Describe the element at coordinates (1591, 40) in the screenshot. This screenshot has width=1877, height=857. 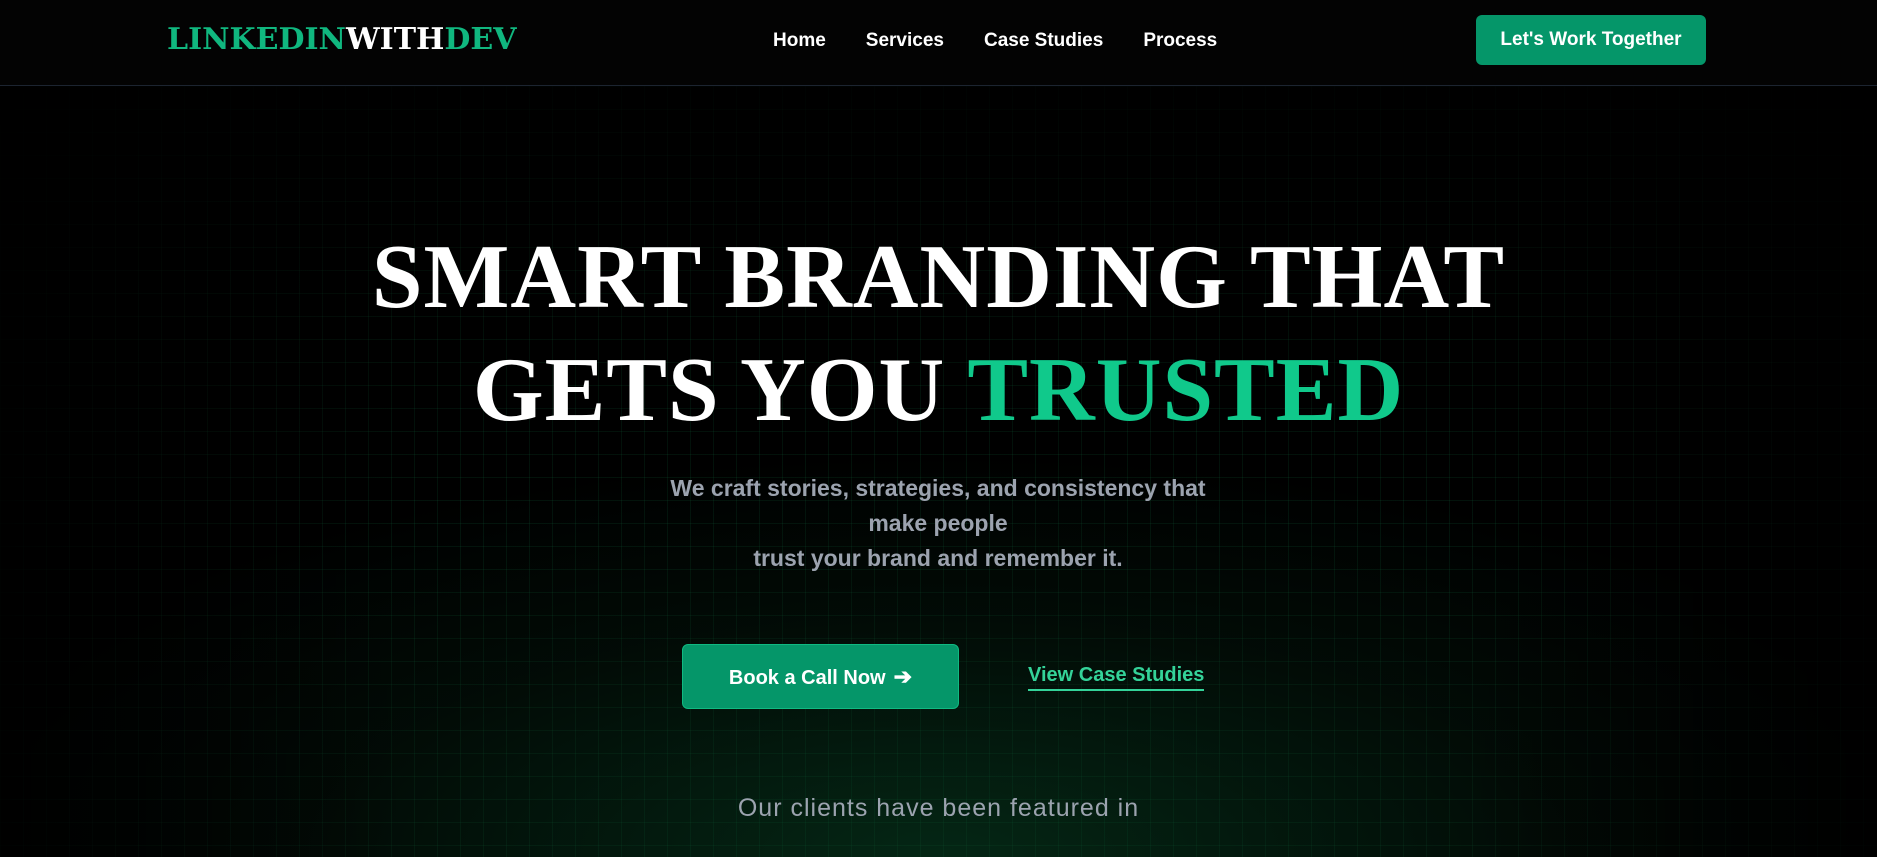
I see `lets-work-together-button: Let's Work Together` at that location.